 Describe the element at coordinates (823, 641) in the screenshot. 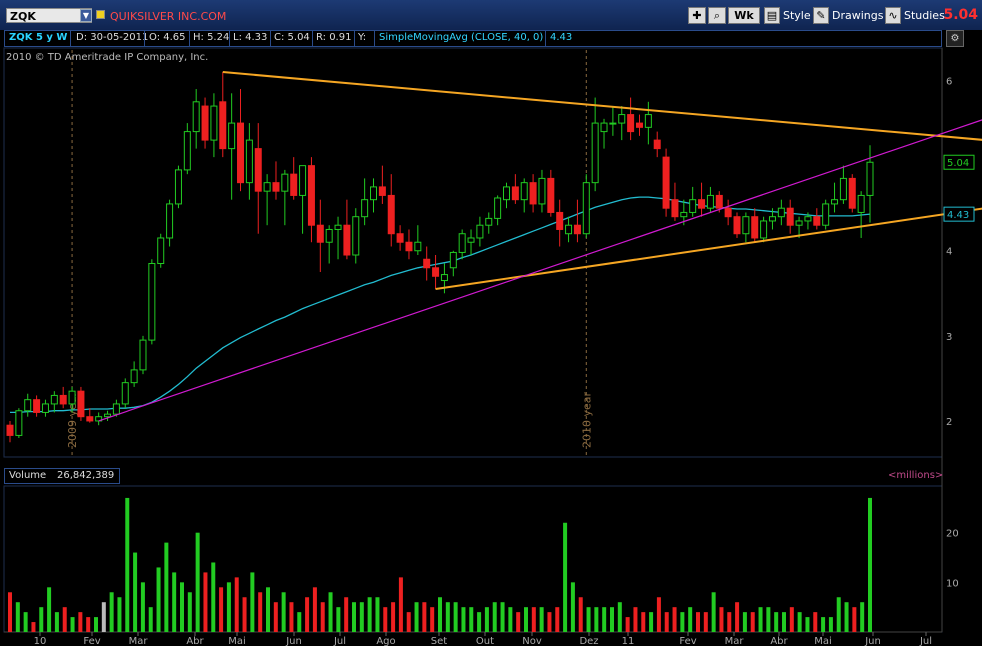

I see `x-axis-tick: Mai` at that location.